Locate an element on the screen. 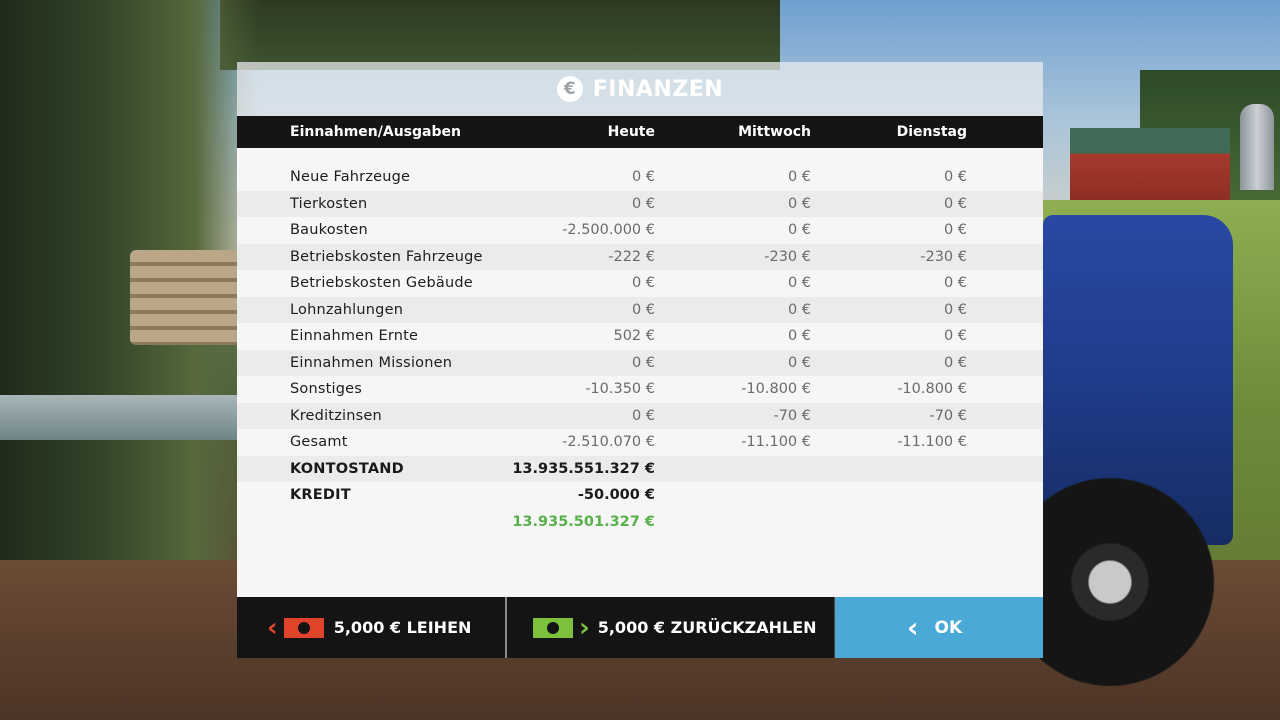 This screenshot has width=1280, height=720. silo is located at coordinates (1257, 147).